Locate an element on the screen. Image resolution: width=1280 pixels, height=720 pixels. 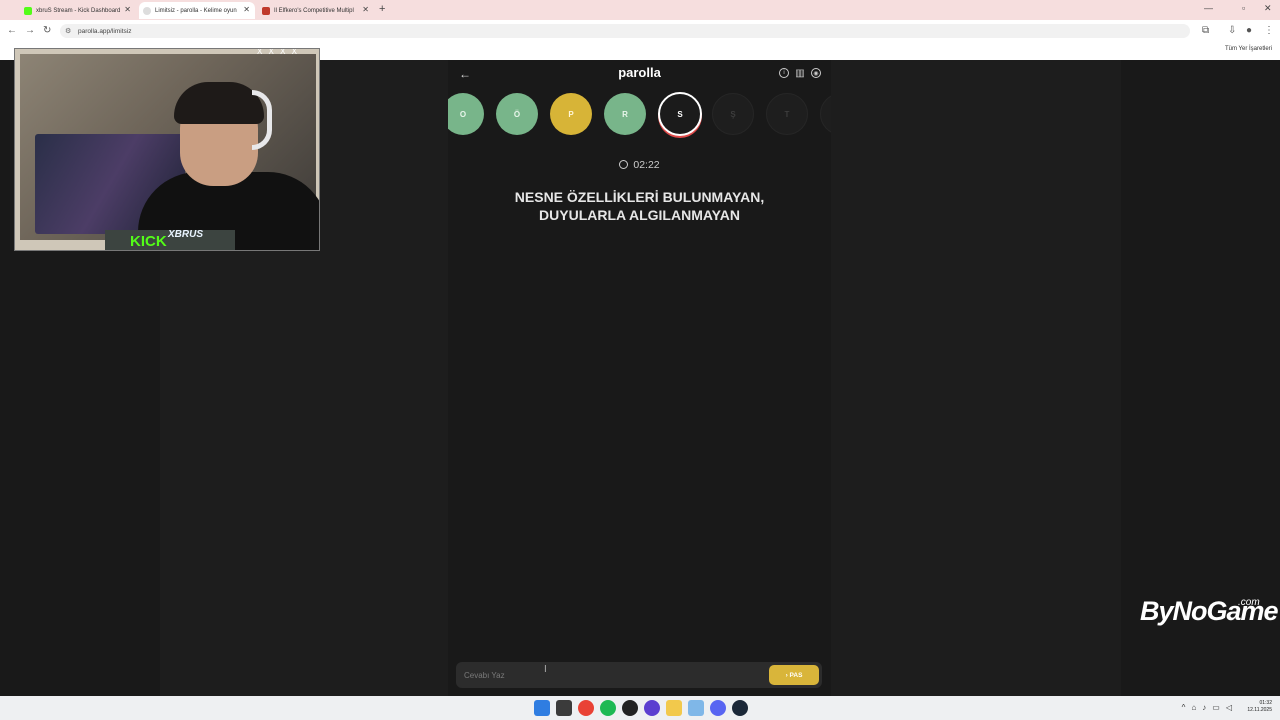
app-title: parolla is located at coordinates (639, 72).